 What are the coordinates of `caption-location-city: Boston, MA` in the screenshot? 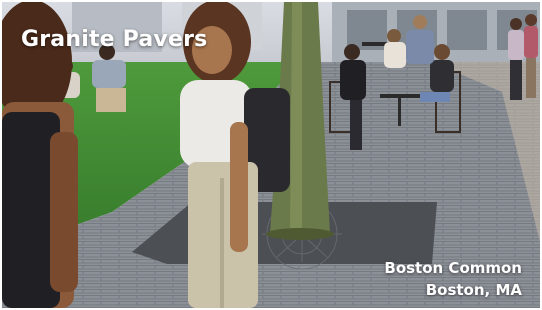 It's located at (473, 290).